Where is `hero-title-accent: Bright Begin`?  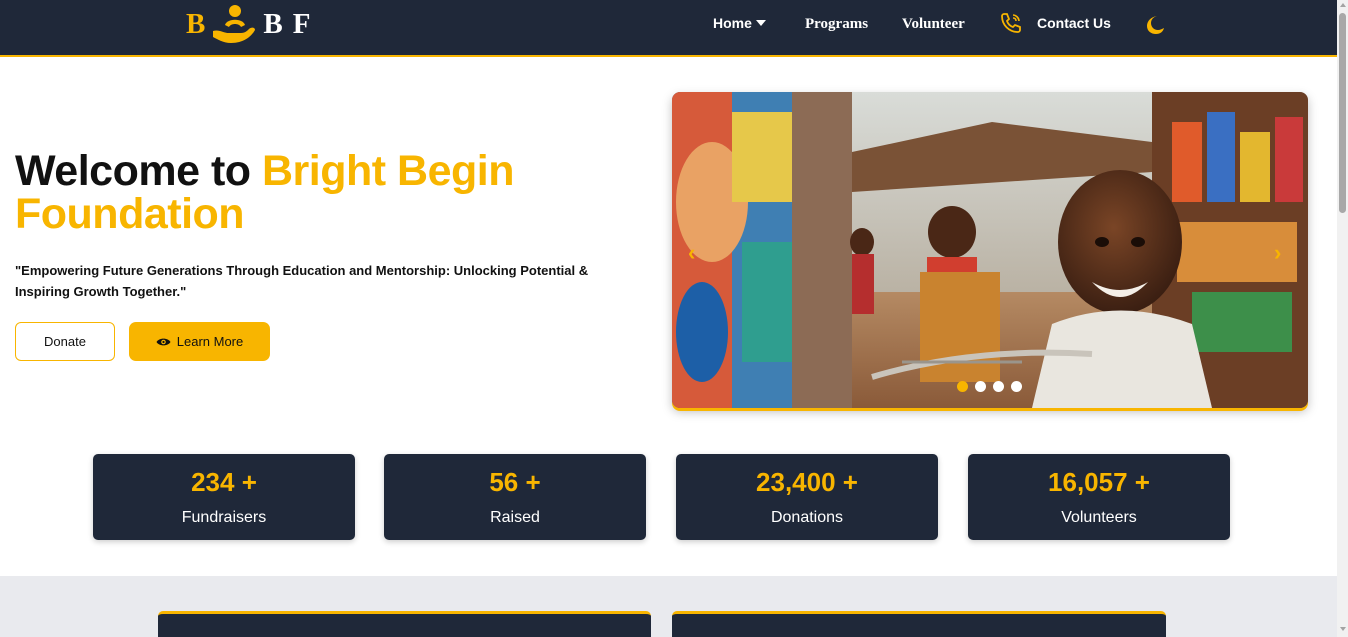 hero-title-accent: Bright Begin is located at coordinates (387, 171).